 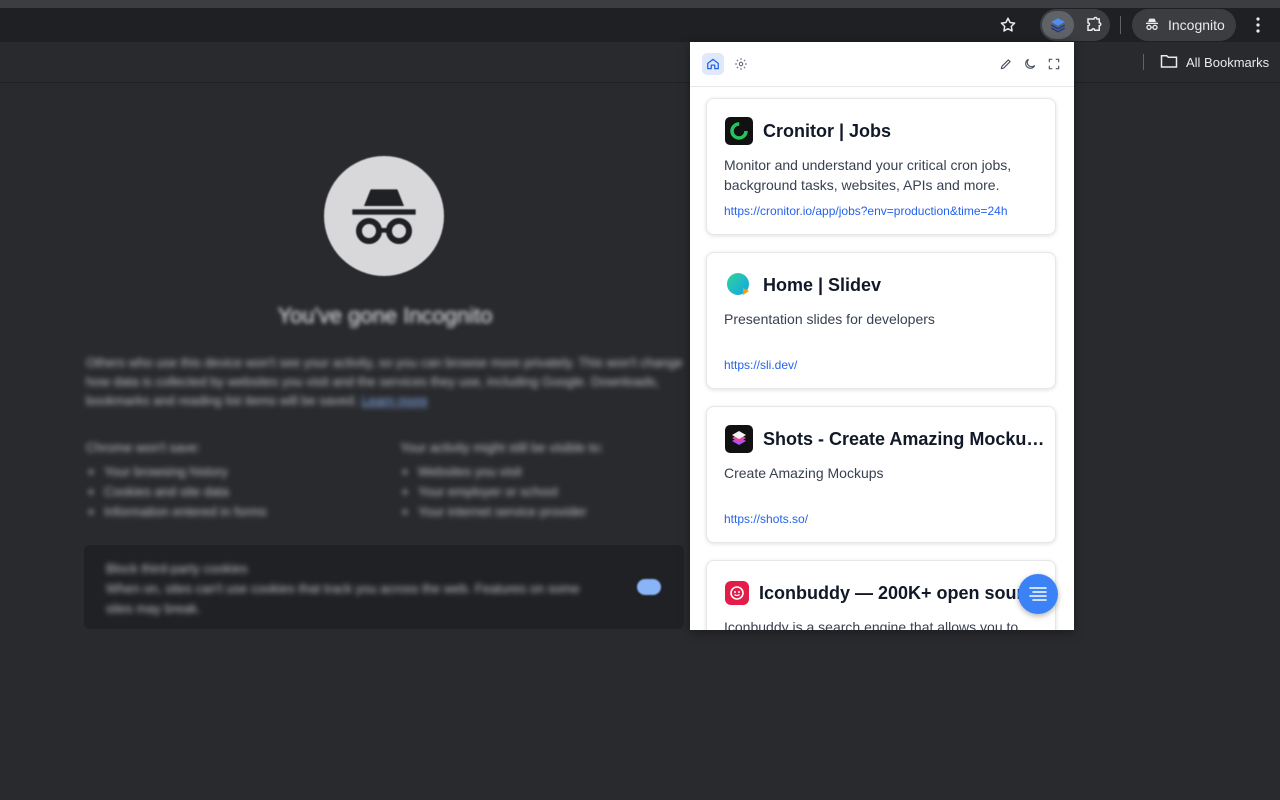 What do you see at coordinates (235, 492) in the screenshot?
I see `list-item: Cookies and site data` at bounding box center [235, 492].